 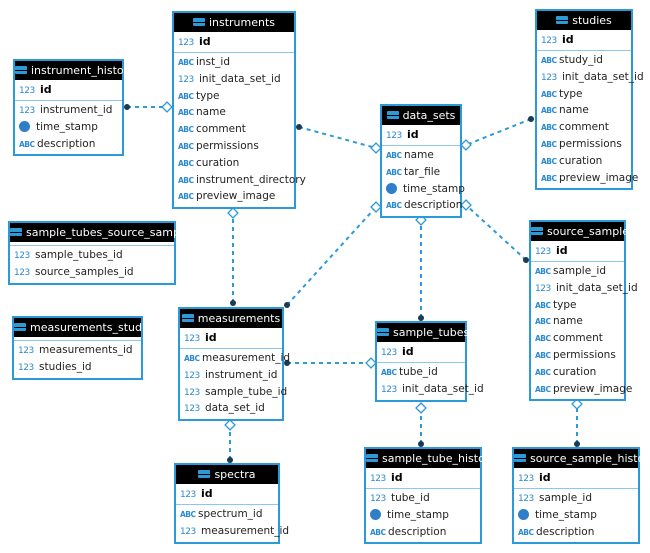 I want to click on relationship-instruments-data_sets, so click(x=339, y=139).